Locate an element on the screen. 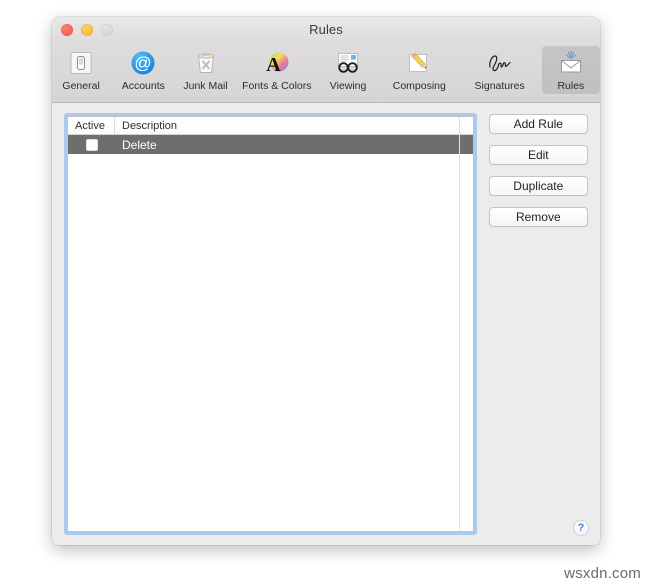 The height and width of the screenshot is (586, 649). column-header-description: Description is located at coordinates (287, 125).